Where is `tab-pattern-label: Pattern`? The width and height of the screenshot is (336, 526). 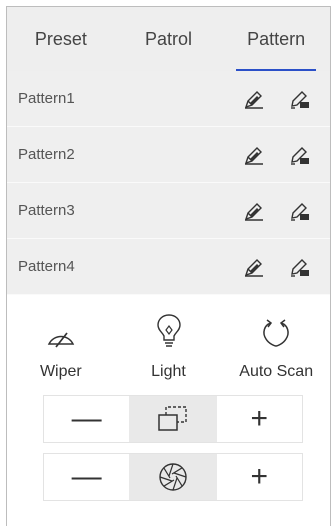
tab-pattern-label: Pattern is located at coordinates (276, 38).